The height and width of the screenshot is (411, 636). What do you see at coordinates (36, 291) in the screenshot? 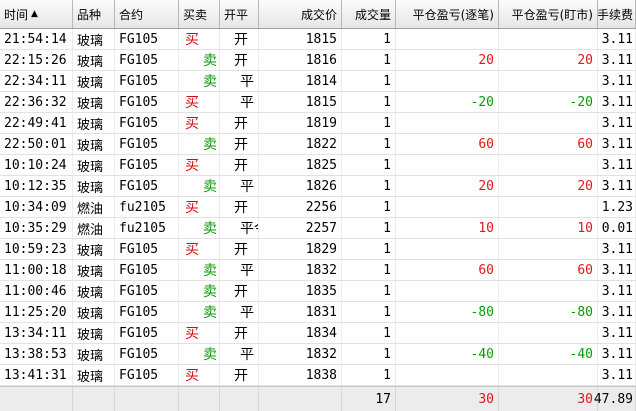
I see `cell-time: 11:00:46` at bounding box center [36, 291].